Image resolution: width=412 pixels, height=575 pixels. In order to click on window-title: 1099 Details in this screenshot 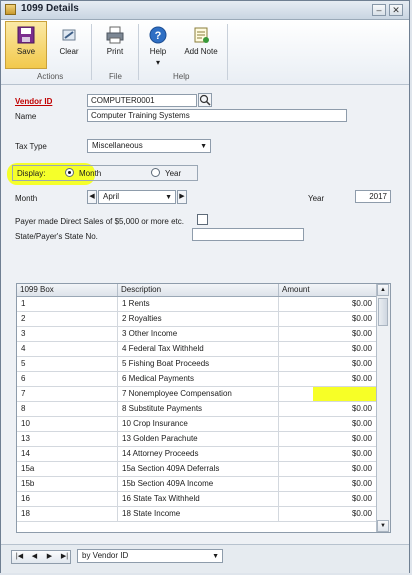, I will do `click(50, 8)`.